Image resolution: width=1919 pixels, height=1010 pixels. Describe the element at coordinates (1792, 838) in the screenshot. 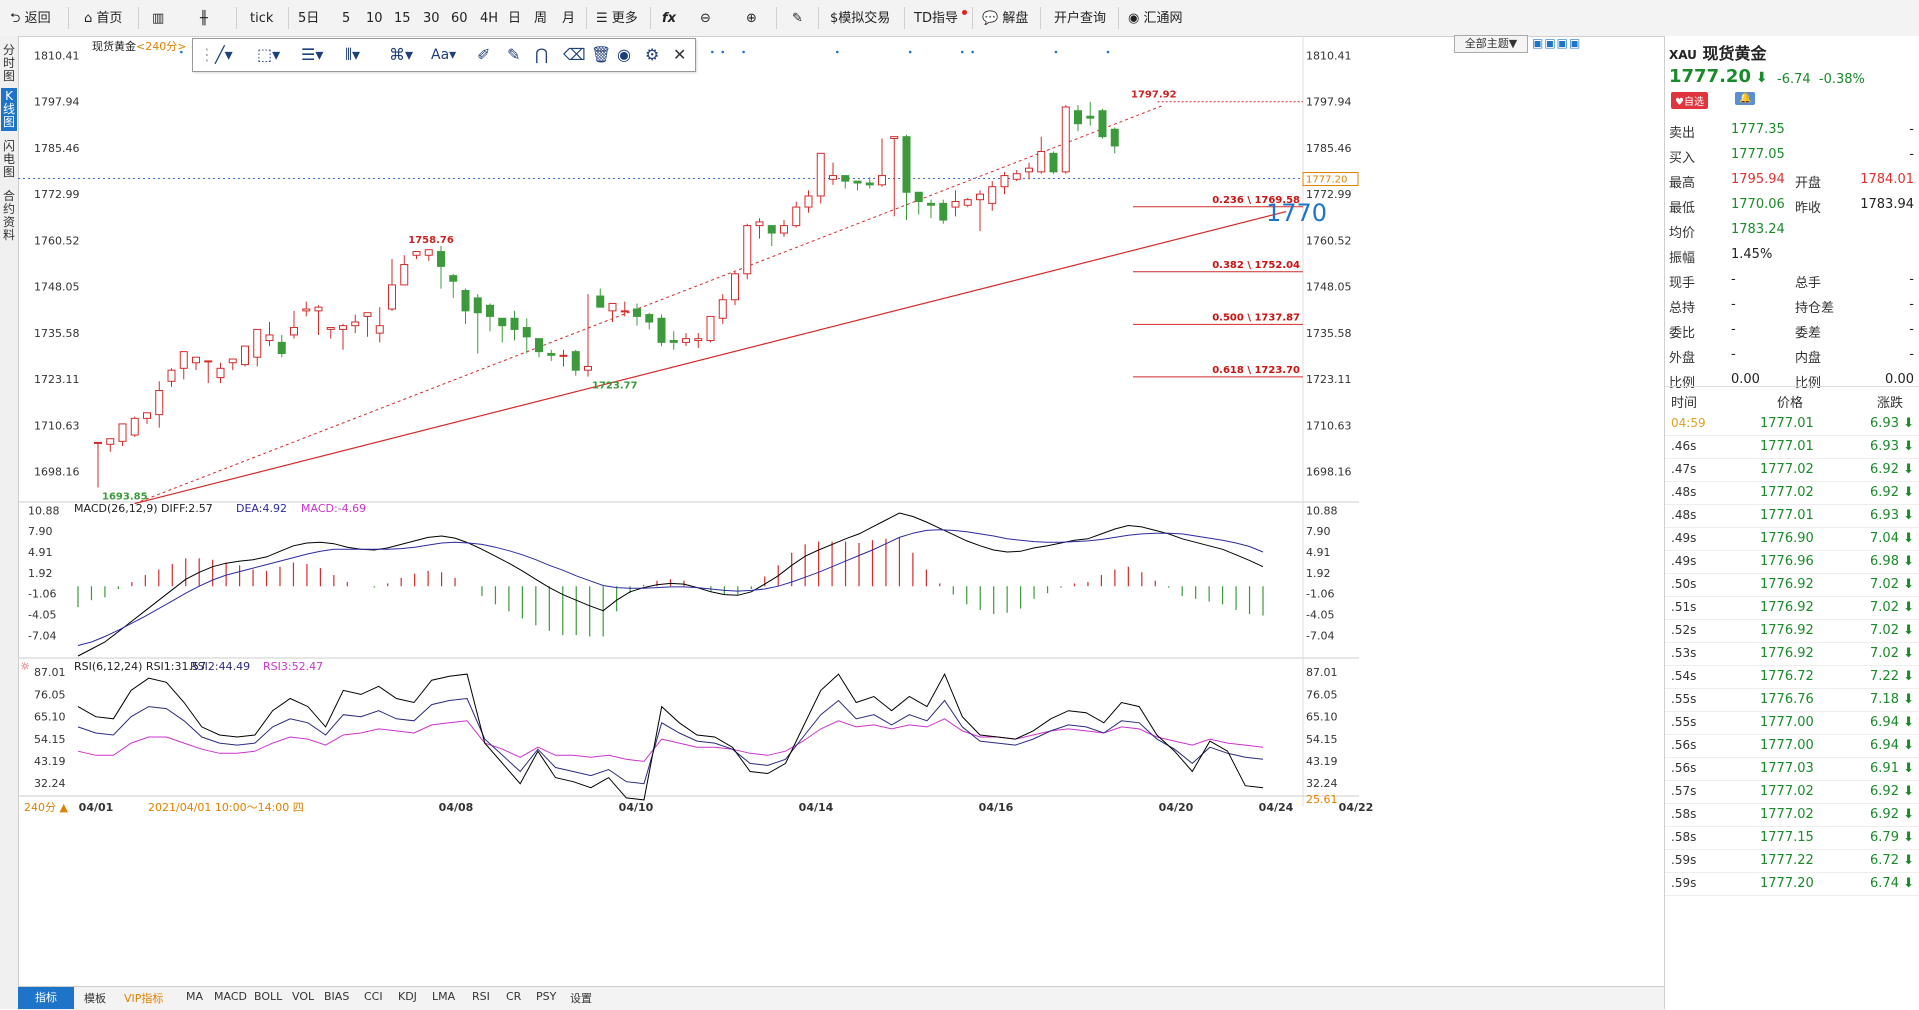

I see `tick-row: .58s 1777.15 6.79 ⬇` at that location.